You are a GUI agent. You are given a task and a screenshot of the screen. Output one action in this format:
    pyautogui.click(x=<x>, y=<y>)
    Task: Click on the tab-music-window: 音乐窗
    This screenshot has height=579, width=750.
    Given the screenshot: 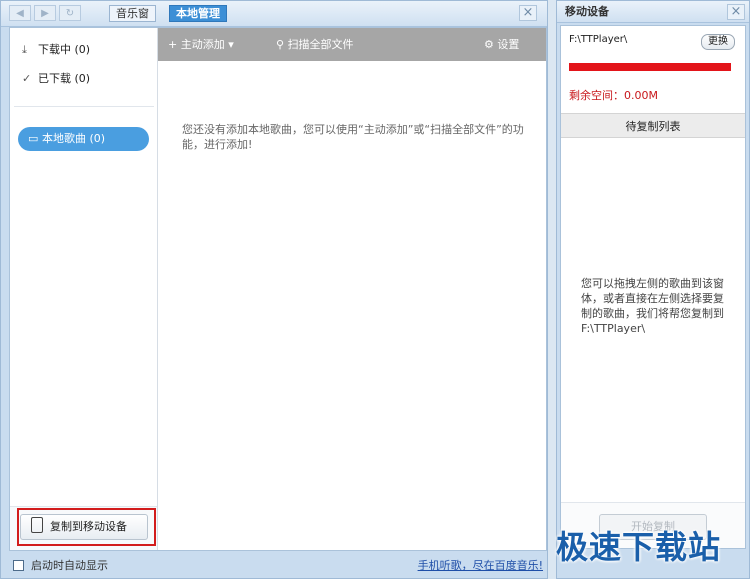 What is the action you would take?
    pyautogui.click(x=132, y=13)
    